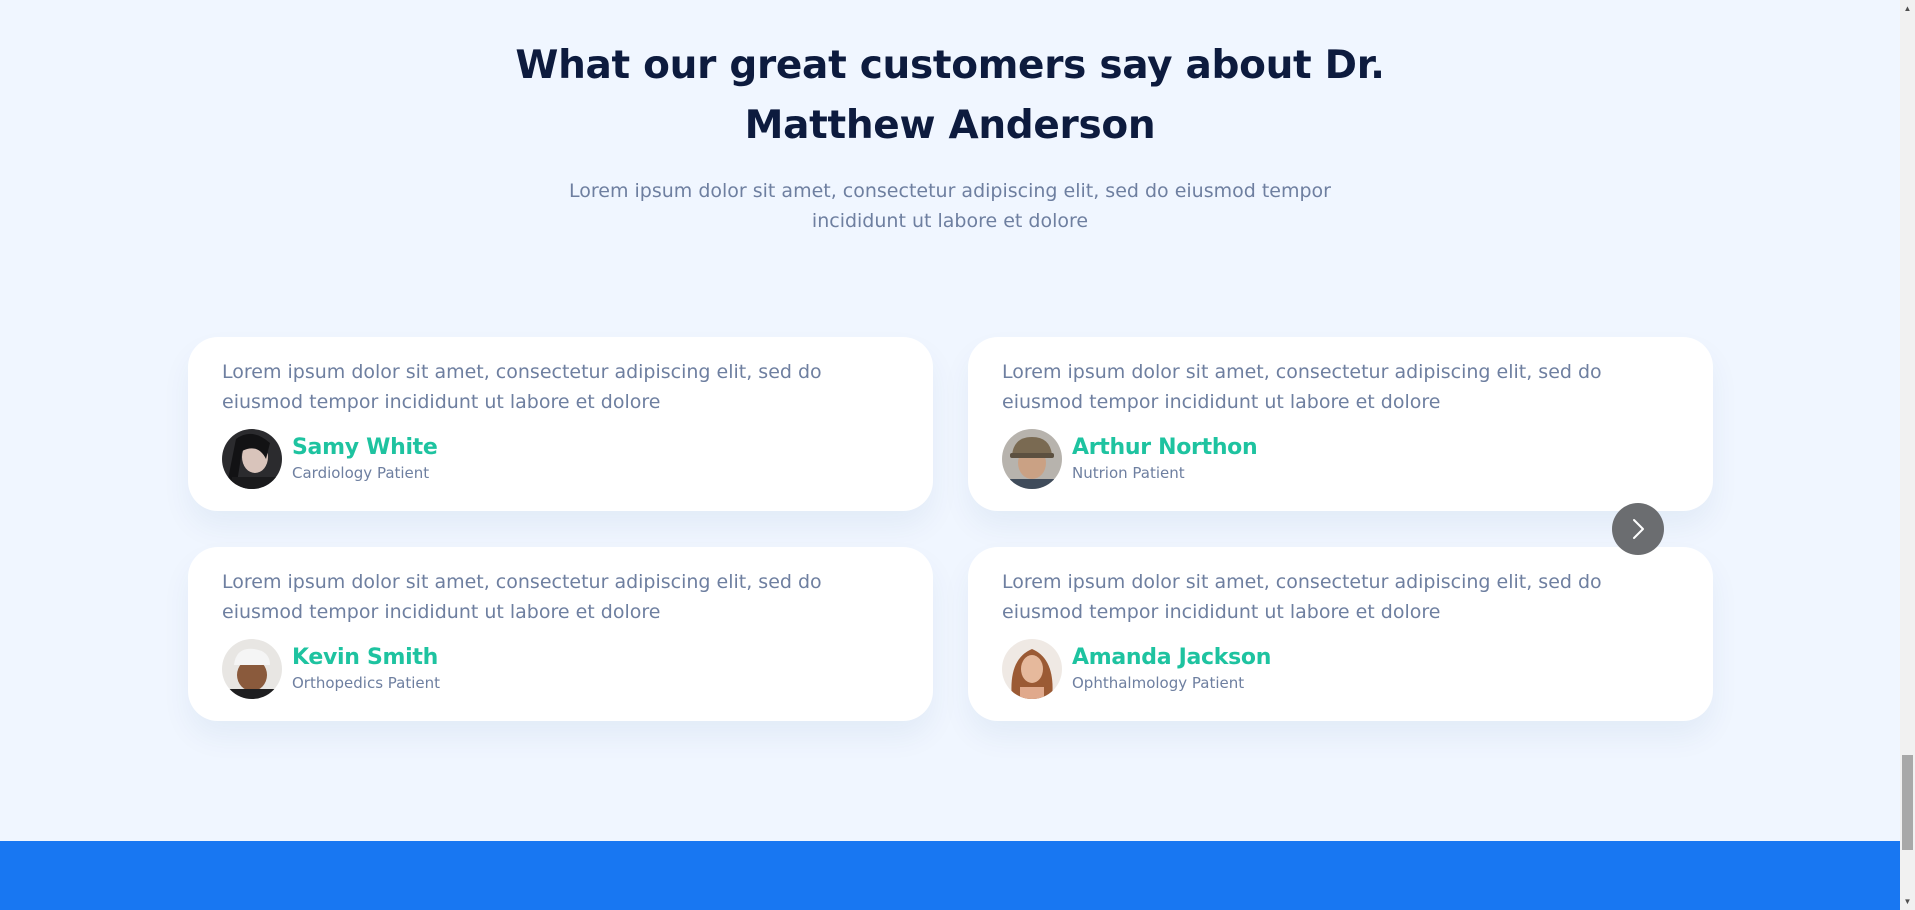  I want to click on author-info: Amanda Jackson Ophthalmology Patient, so click(1171, 669).